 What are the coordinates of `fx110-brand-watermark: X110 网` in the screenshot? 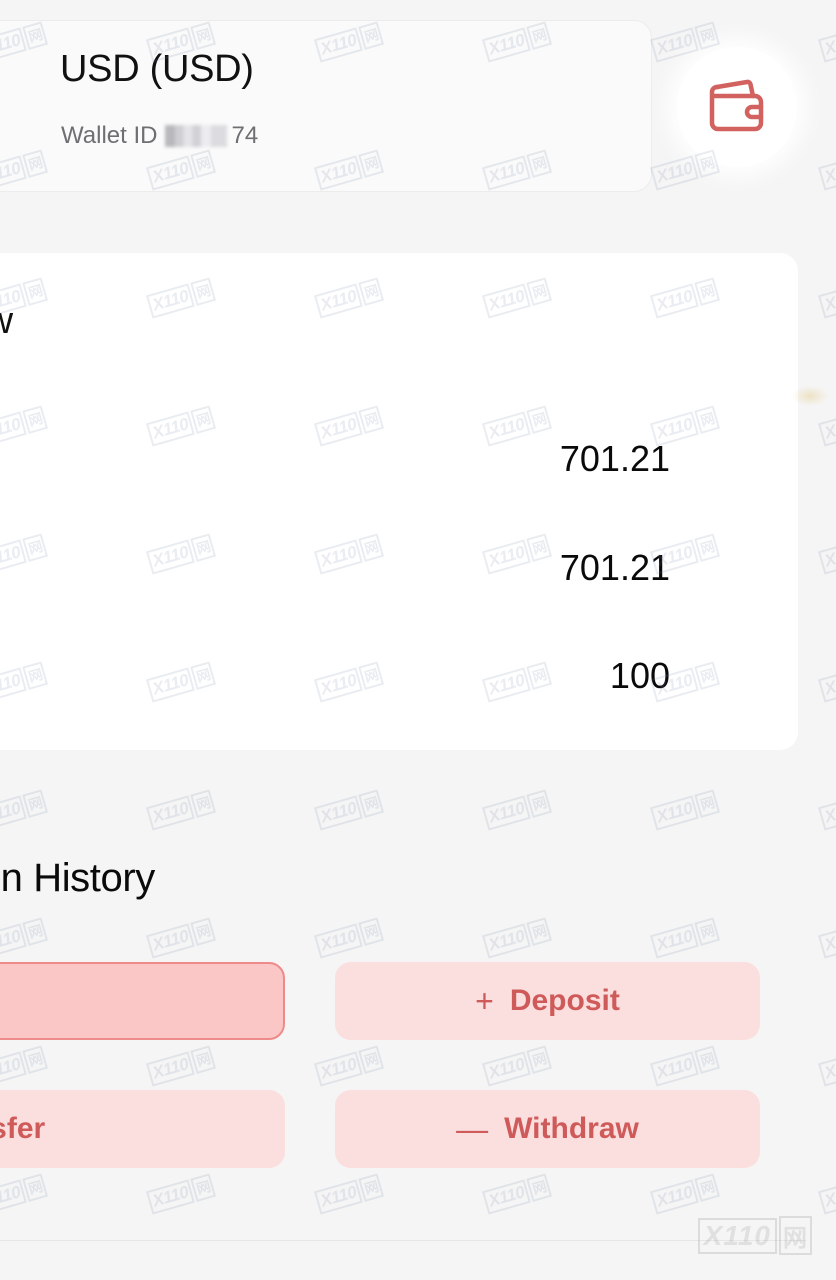 It's located at (754, 1235).